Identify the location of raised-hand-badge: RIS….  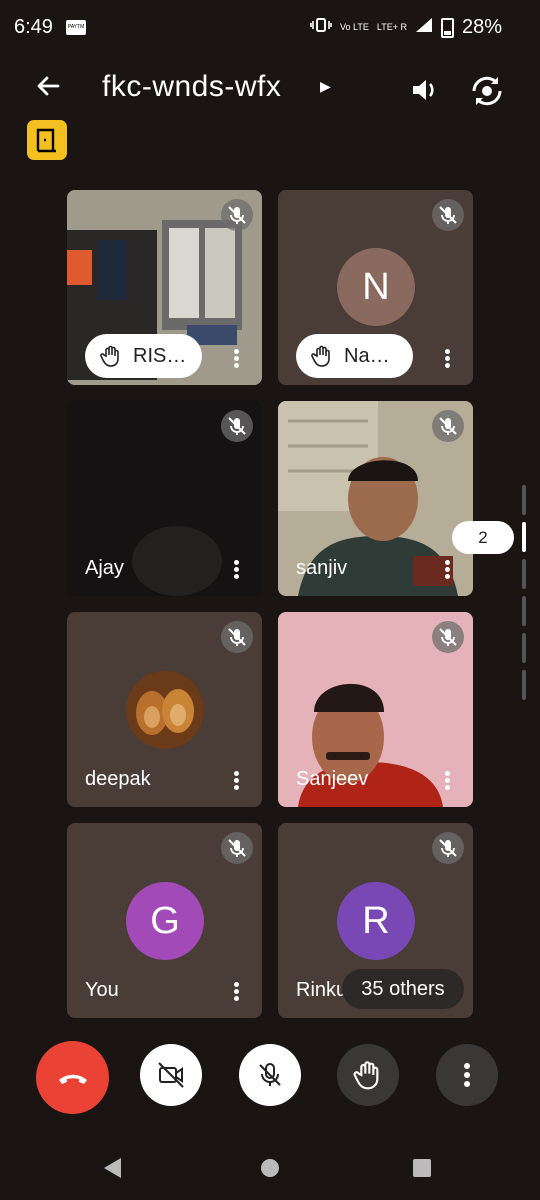
(143, 356).